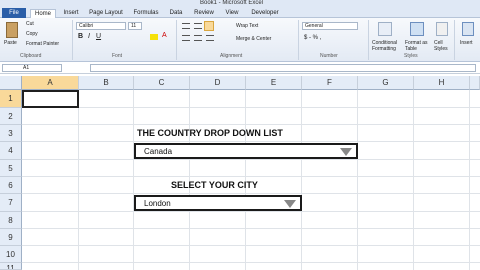 This screenshot has width=480, height=270. Describe the element at coordinates (11, 168) in the screenshot. I see `row-header-5: 5` at that location.